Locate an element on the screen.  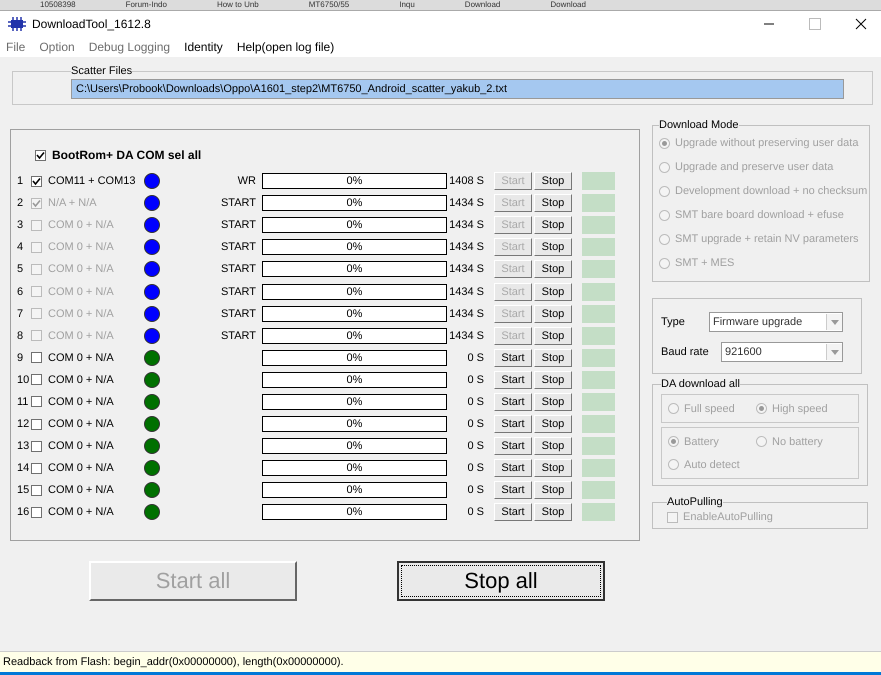
radio-label: Development download + no checksum is located at coordinates (771, 191).